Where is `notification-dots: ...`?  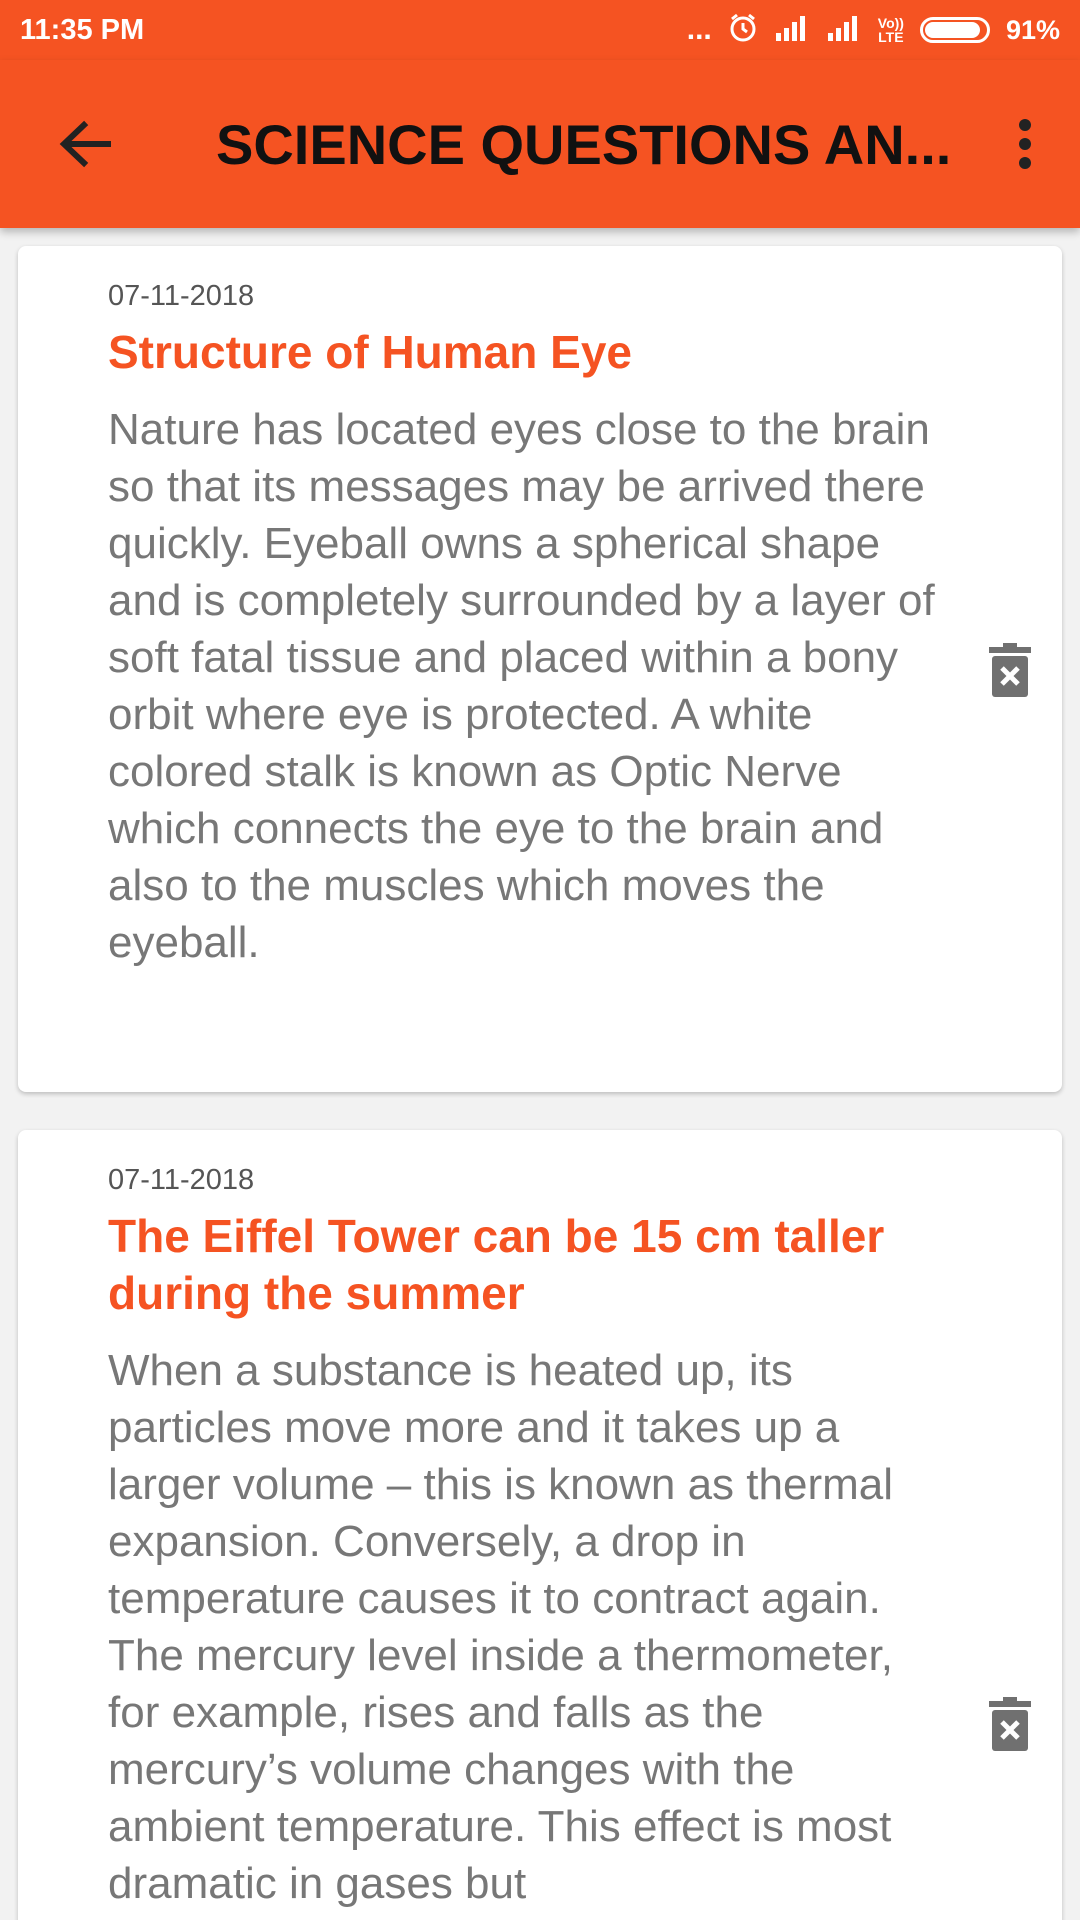
notification-dots: ... is located at coordinates (699, 29).